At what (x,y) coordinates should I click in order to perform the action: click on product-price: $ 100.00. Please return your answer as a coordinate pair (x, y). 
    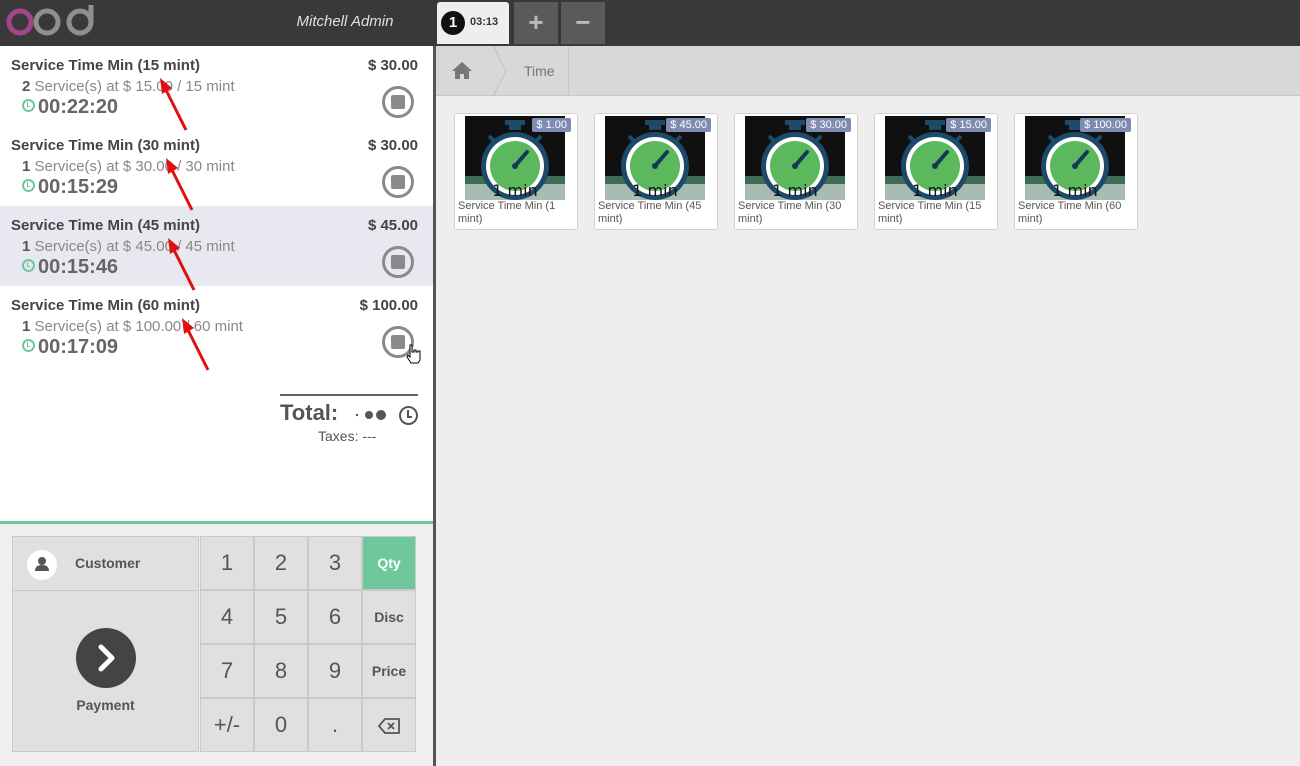
    Looking at the image, I should click on (1105, 125).